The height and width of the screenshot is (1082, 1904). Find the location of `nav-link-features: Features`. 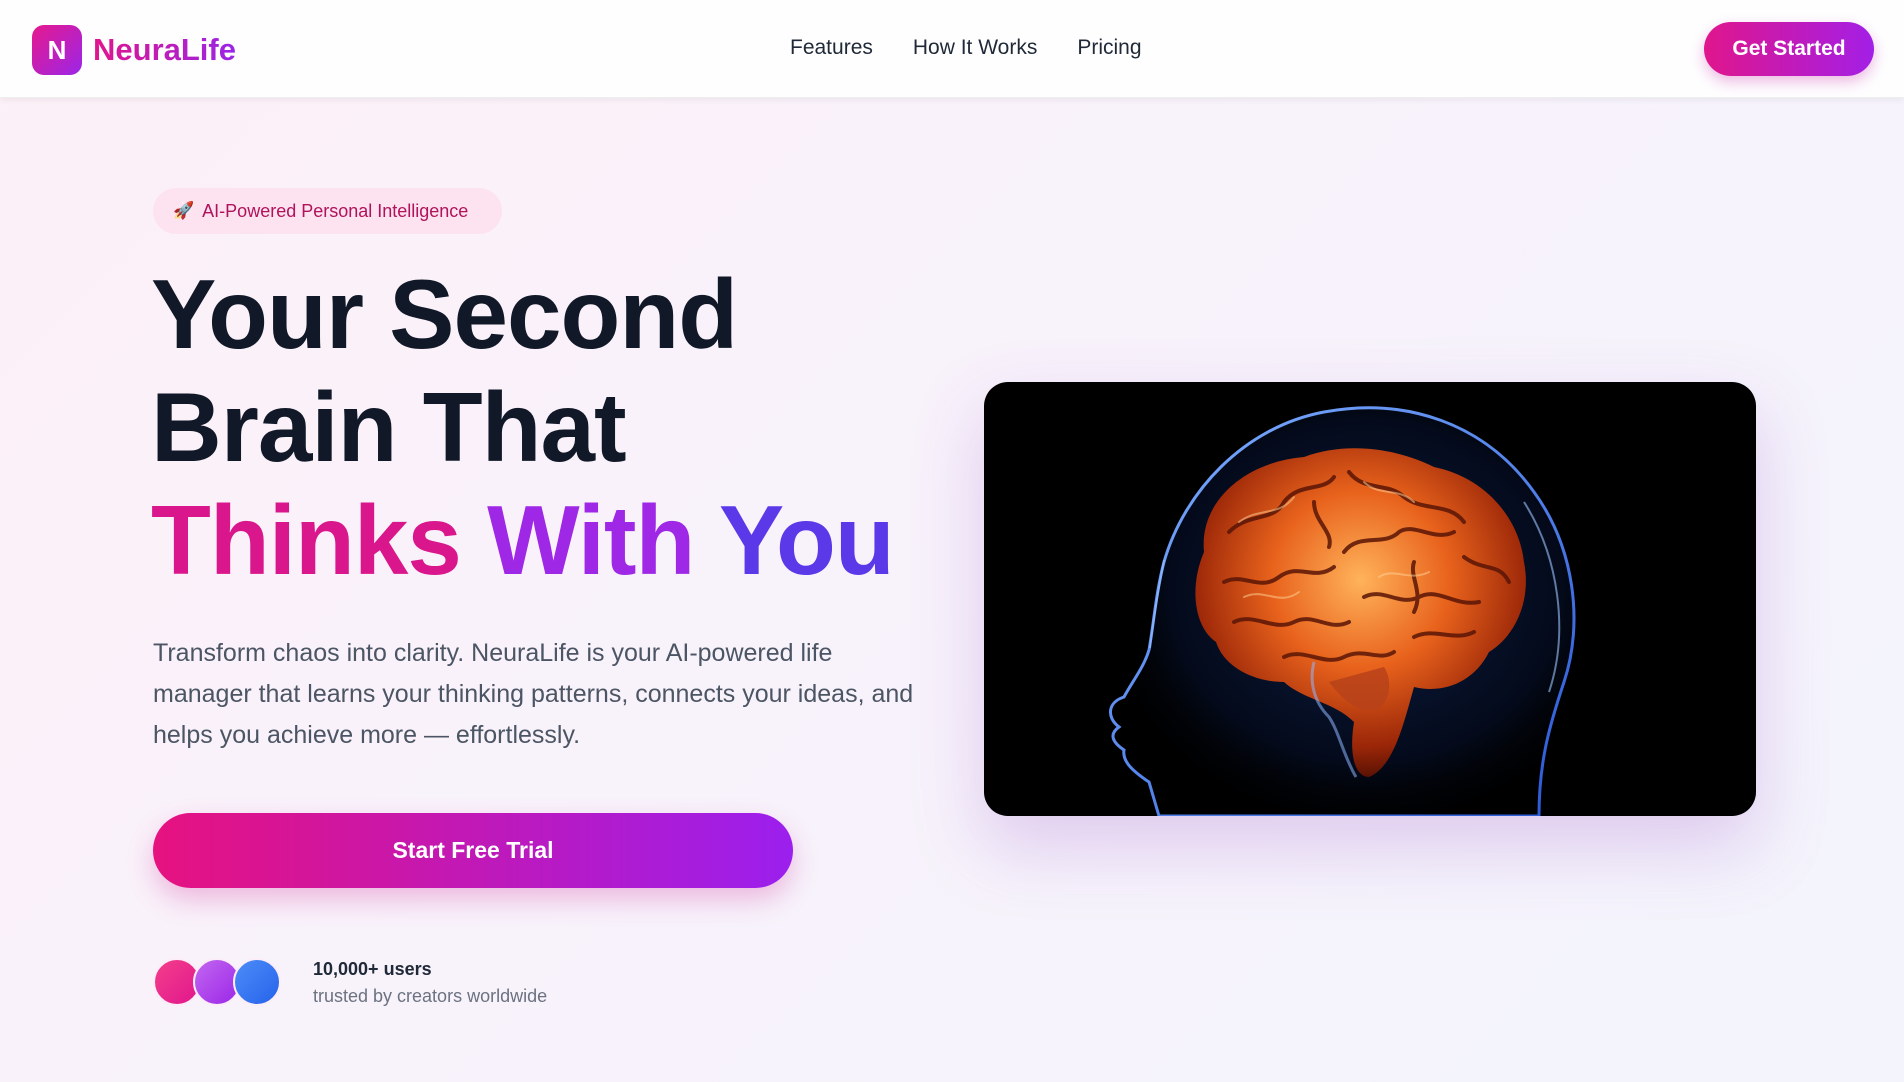

nav-link-features: Features is located at coordinates (831, 48).